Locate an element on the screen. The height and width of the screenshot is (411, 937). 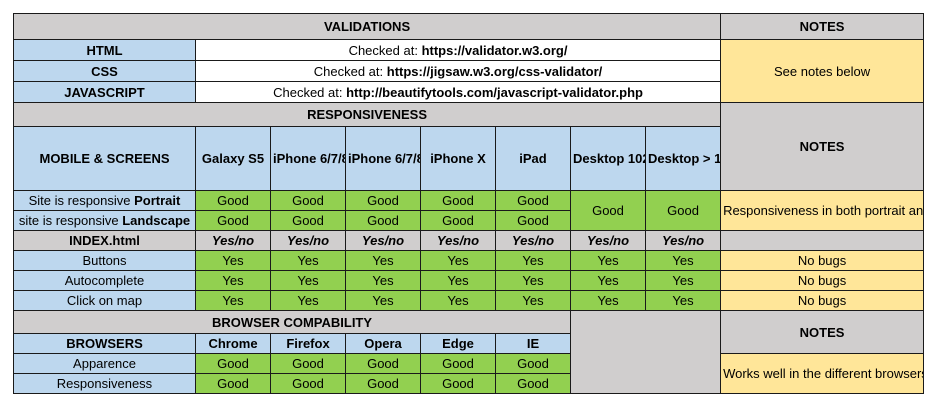
browser-empty-area is located at coordinates (645, 352).